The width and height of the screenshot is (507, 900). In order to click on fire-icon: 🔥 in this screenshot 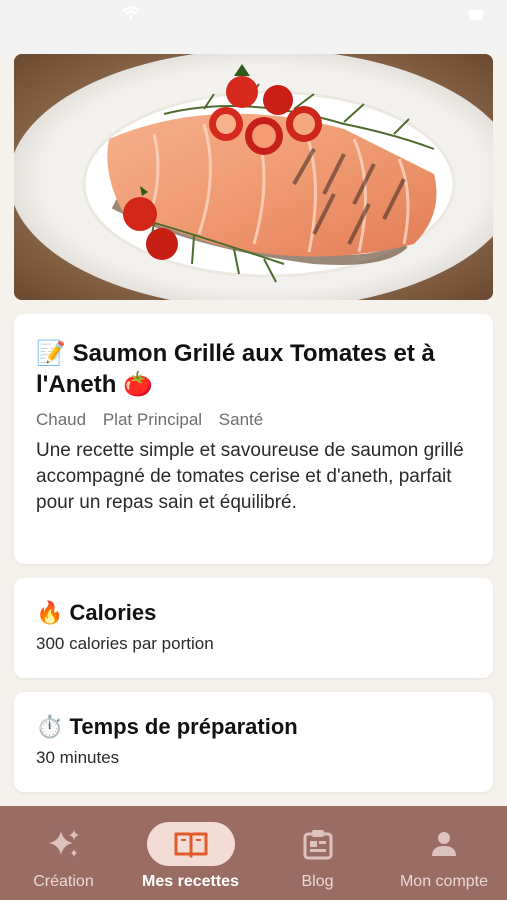, I will do `click(50, 613)`.